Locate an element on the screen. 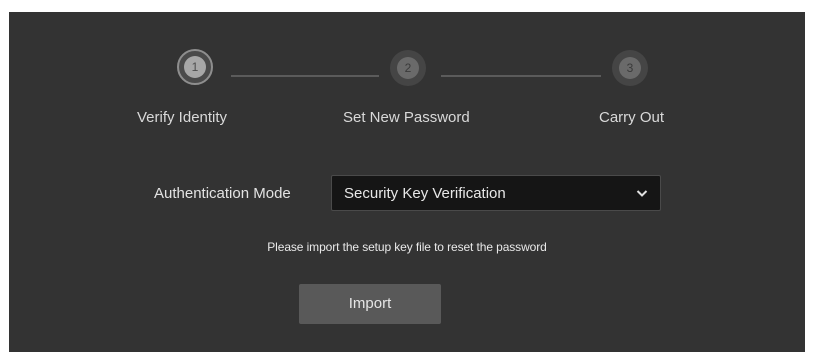 The width and height of the screenshot is (814, 352). import-button: Import is located at coordinates (370, 304).